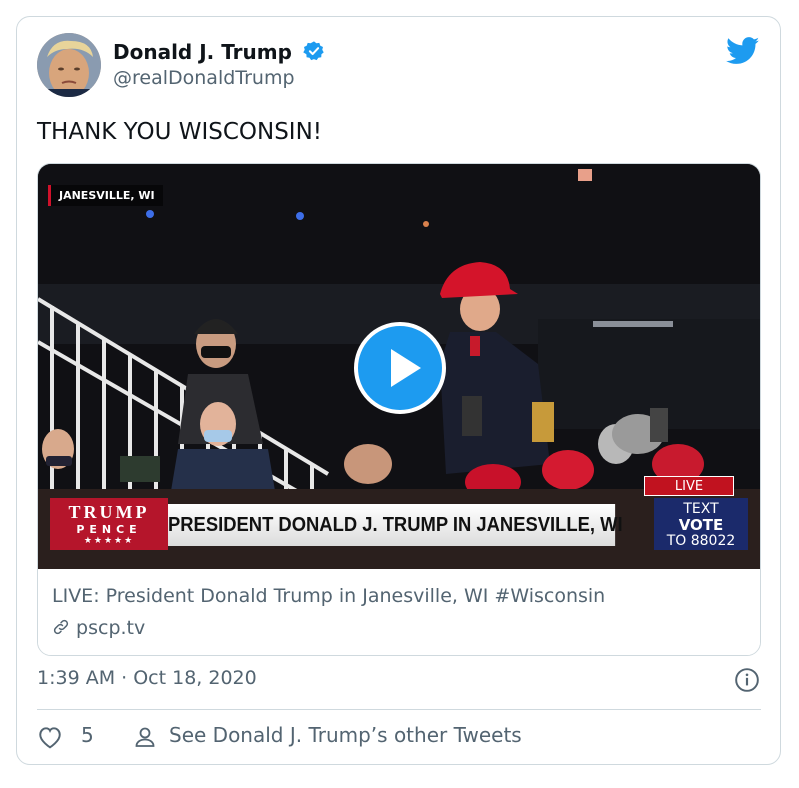 This screenshot has height=788, width=799. What do you see at coordinates (204, 78) in the screenshot?
I see `author-handle: @realDonaldTrump` at bounding box center [204, 78].